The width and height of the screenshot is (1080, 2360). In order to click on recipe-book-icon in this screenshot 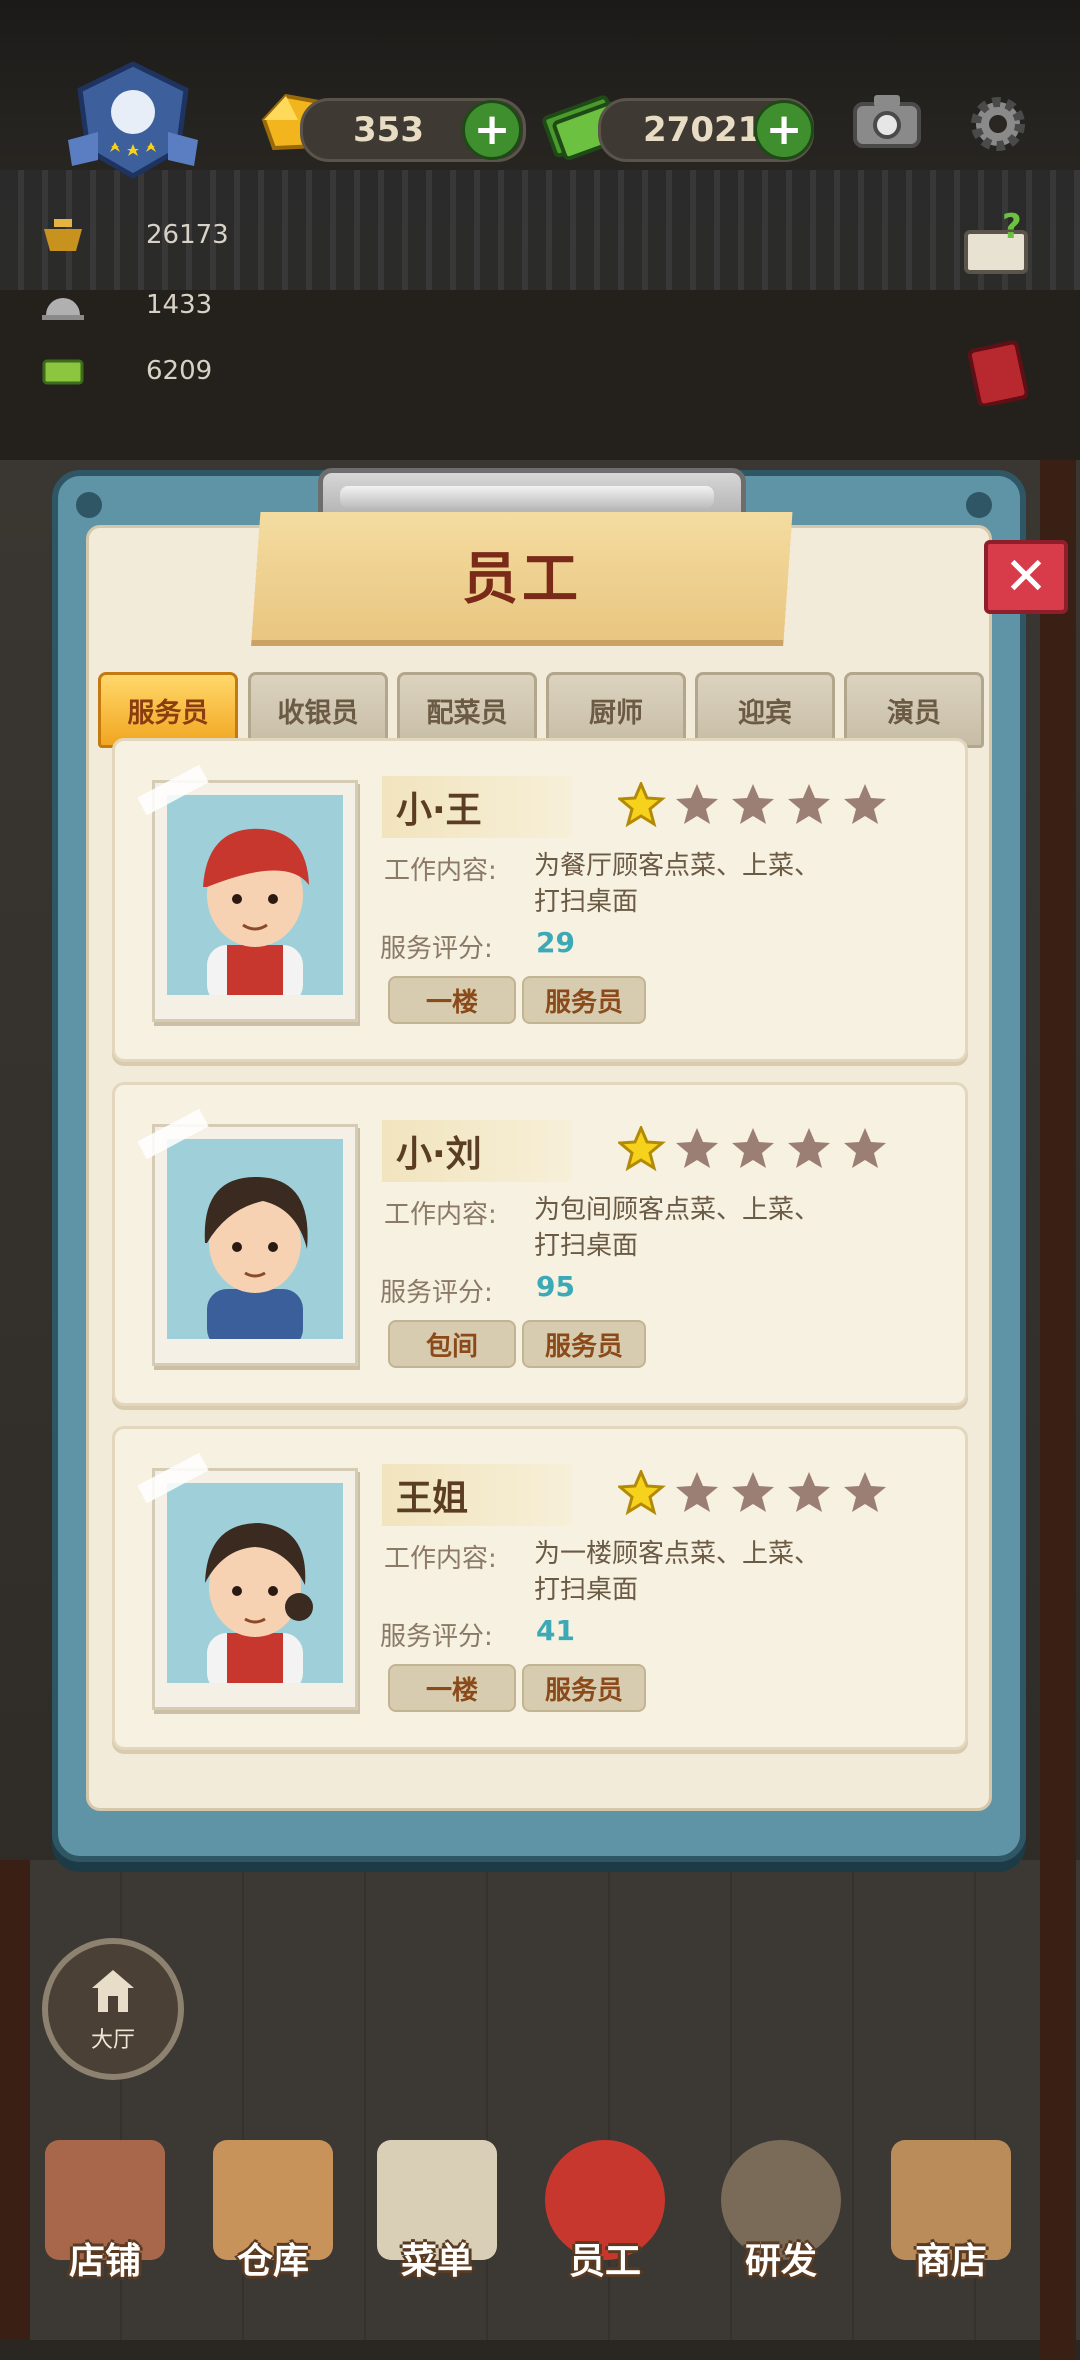, I will do `click(998, 374)`.